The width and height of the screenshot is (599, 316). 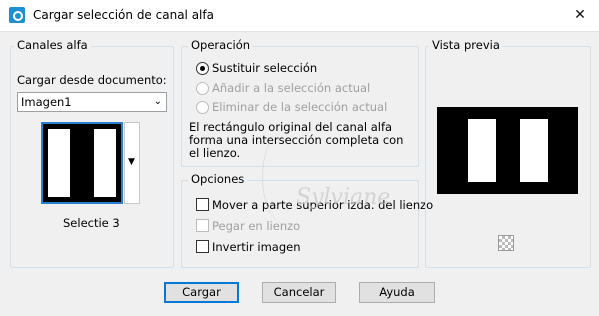 I want to click on channels-group-title: Canales alfa, so click(x=52, y=45).